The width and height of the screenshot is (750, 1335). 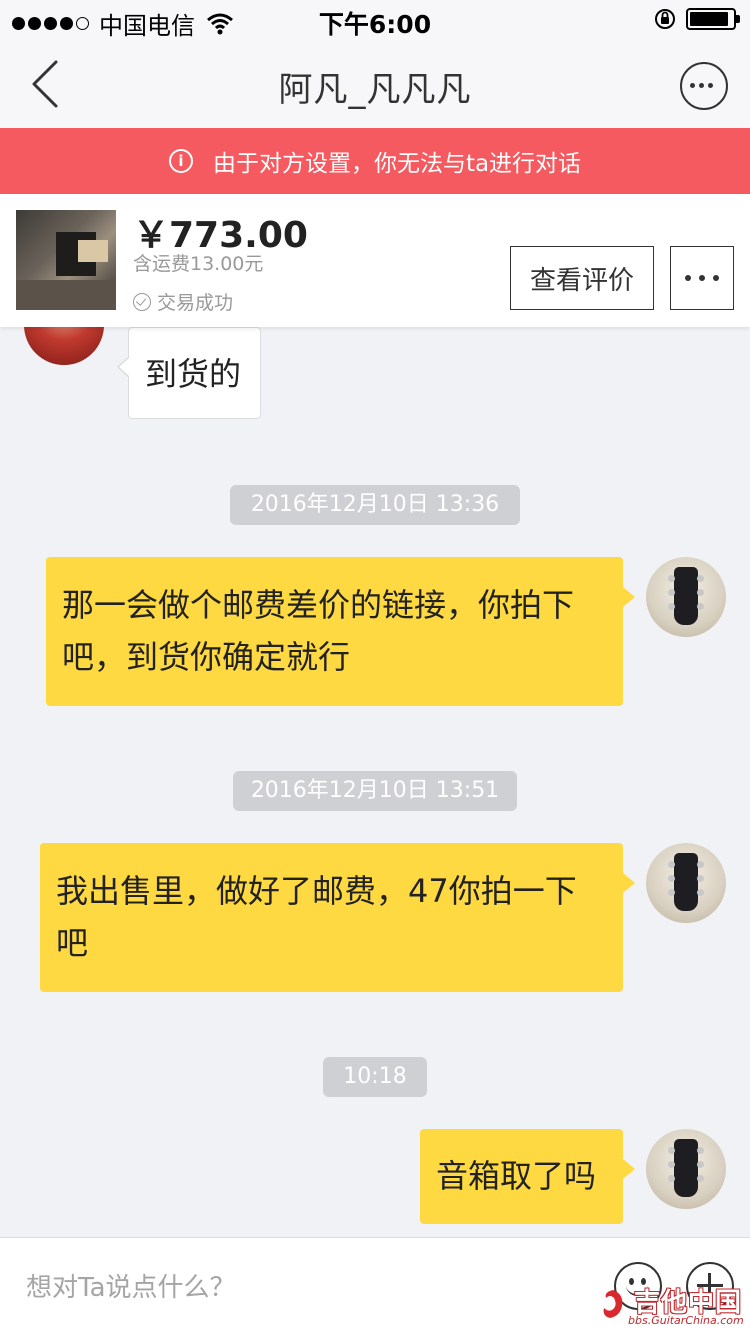 I want to click on alert-text: 由于对方设置，你无法与ta进行对话, so click(x=397, y=164).